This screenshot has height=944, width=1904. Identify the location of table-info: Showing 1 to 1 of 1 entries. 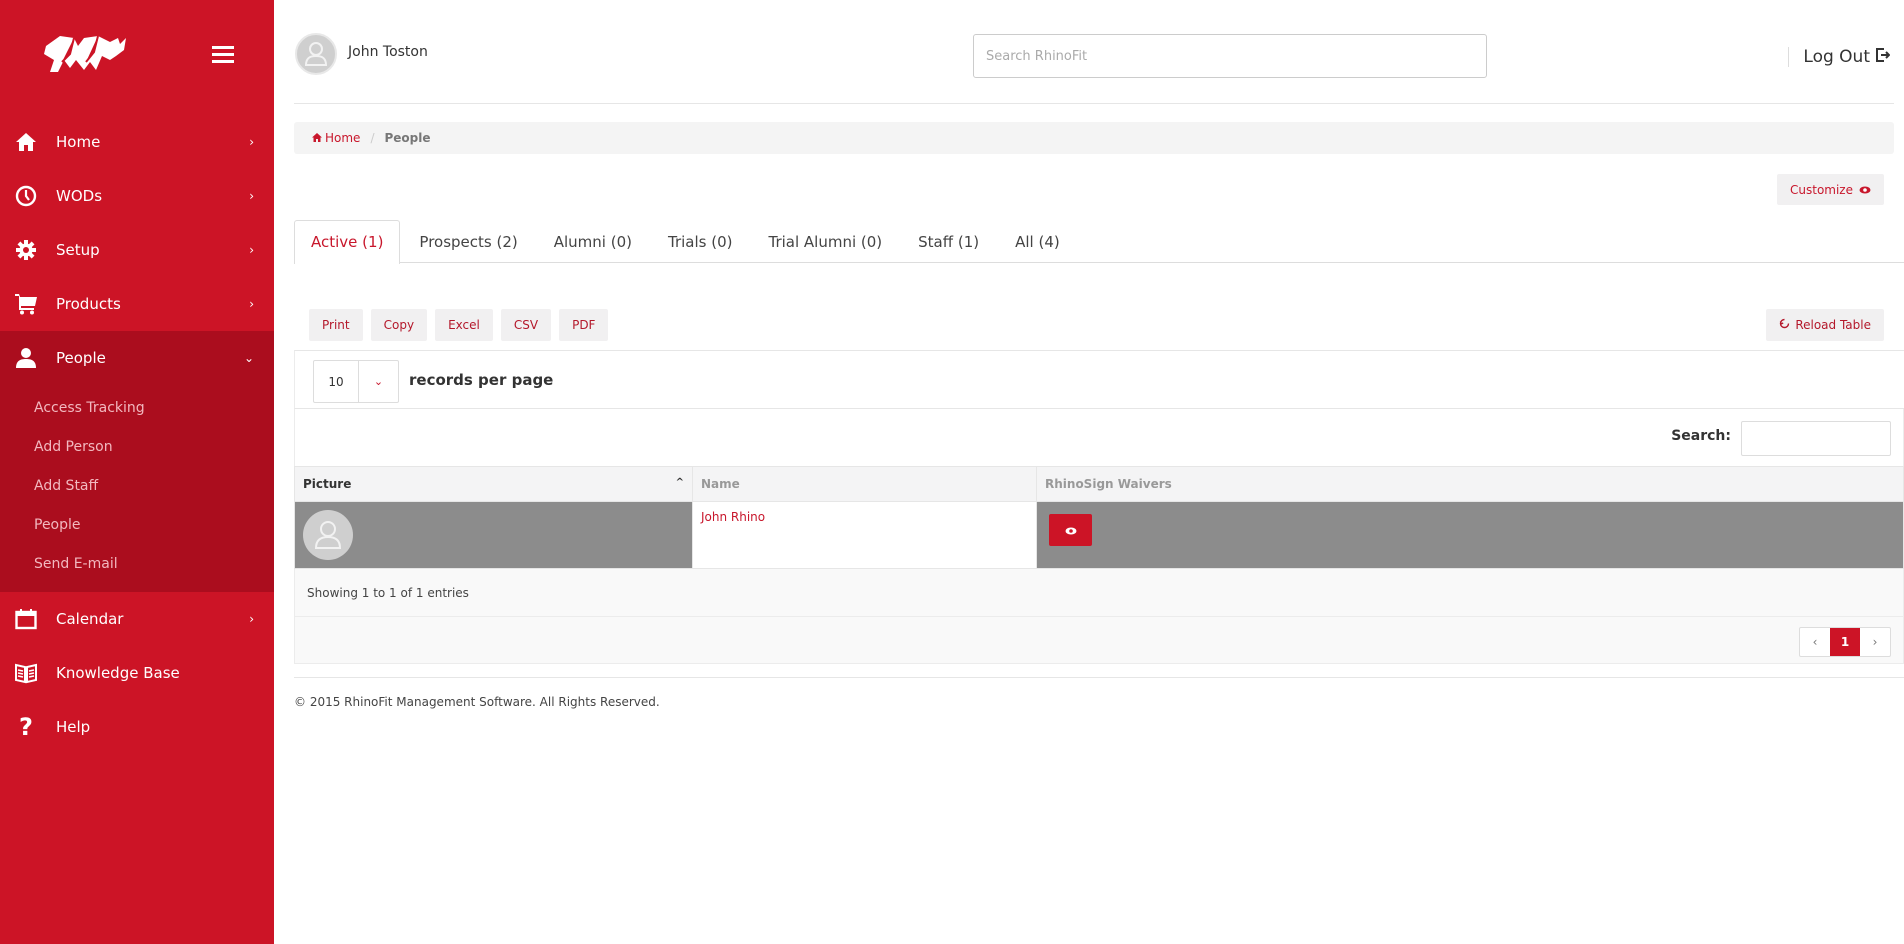
(1099, 593).